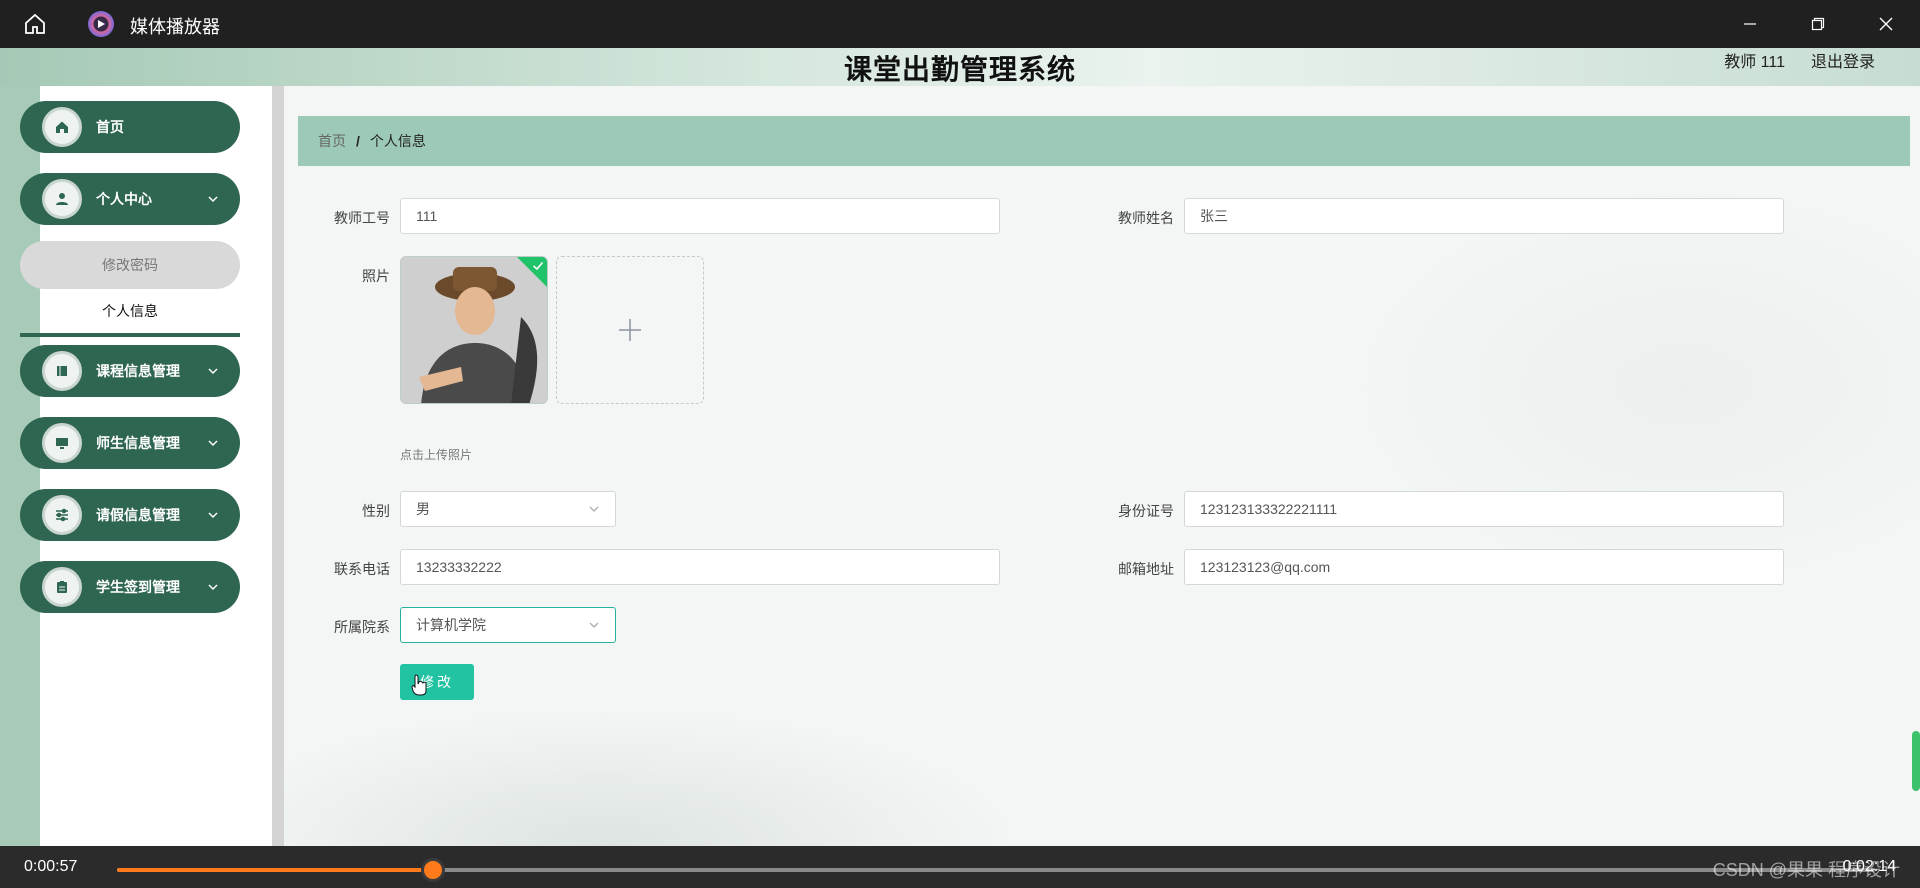  Describe the element at coordinates (376, 276) in the screenshot. I see `photo-label: 照片` at that location.